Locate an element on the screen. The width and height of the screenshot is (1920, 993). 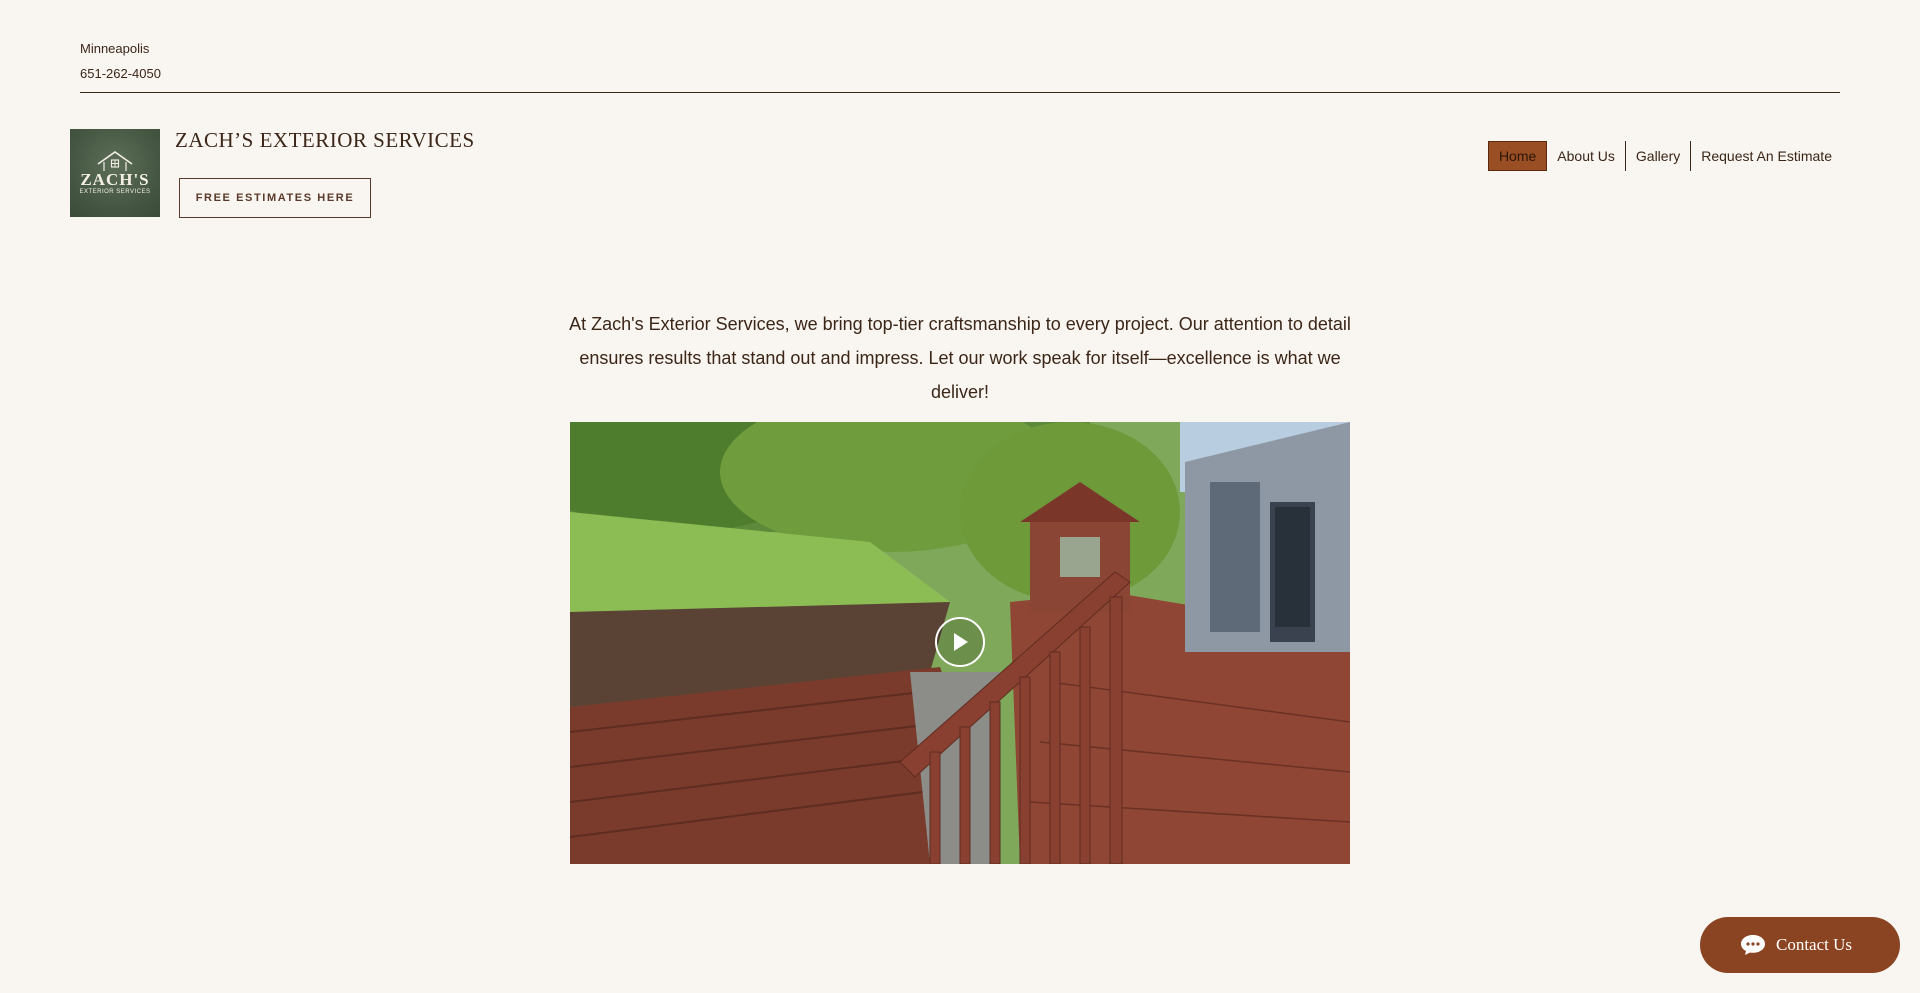
logo-line-1: ZACH'S is located at coordinates (115, 179).